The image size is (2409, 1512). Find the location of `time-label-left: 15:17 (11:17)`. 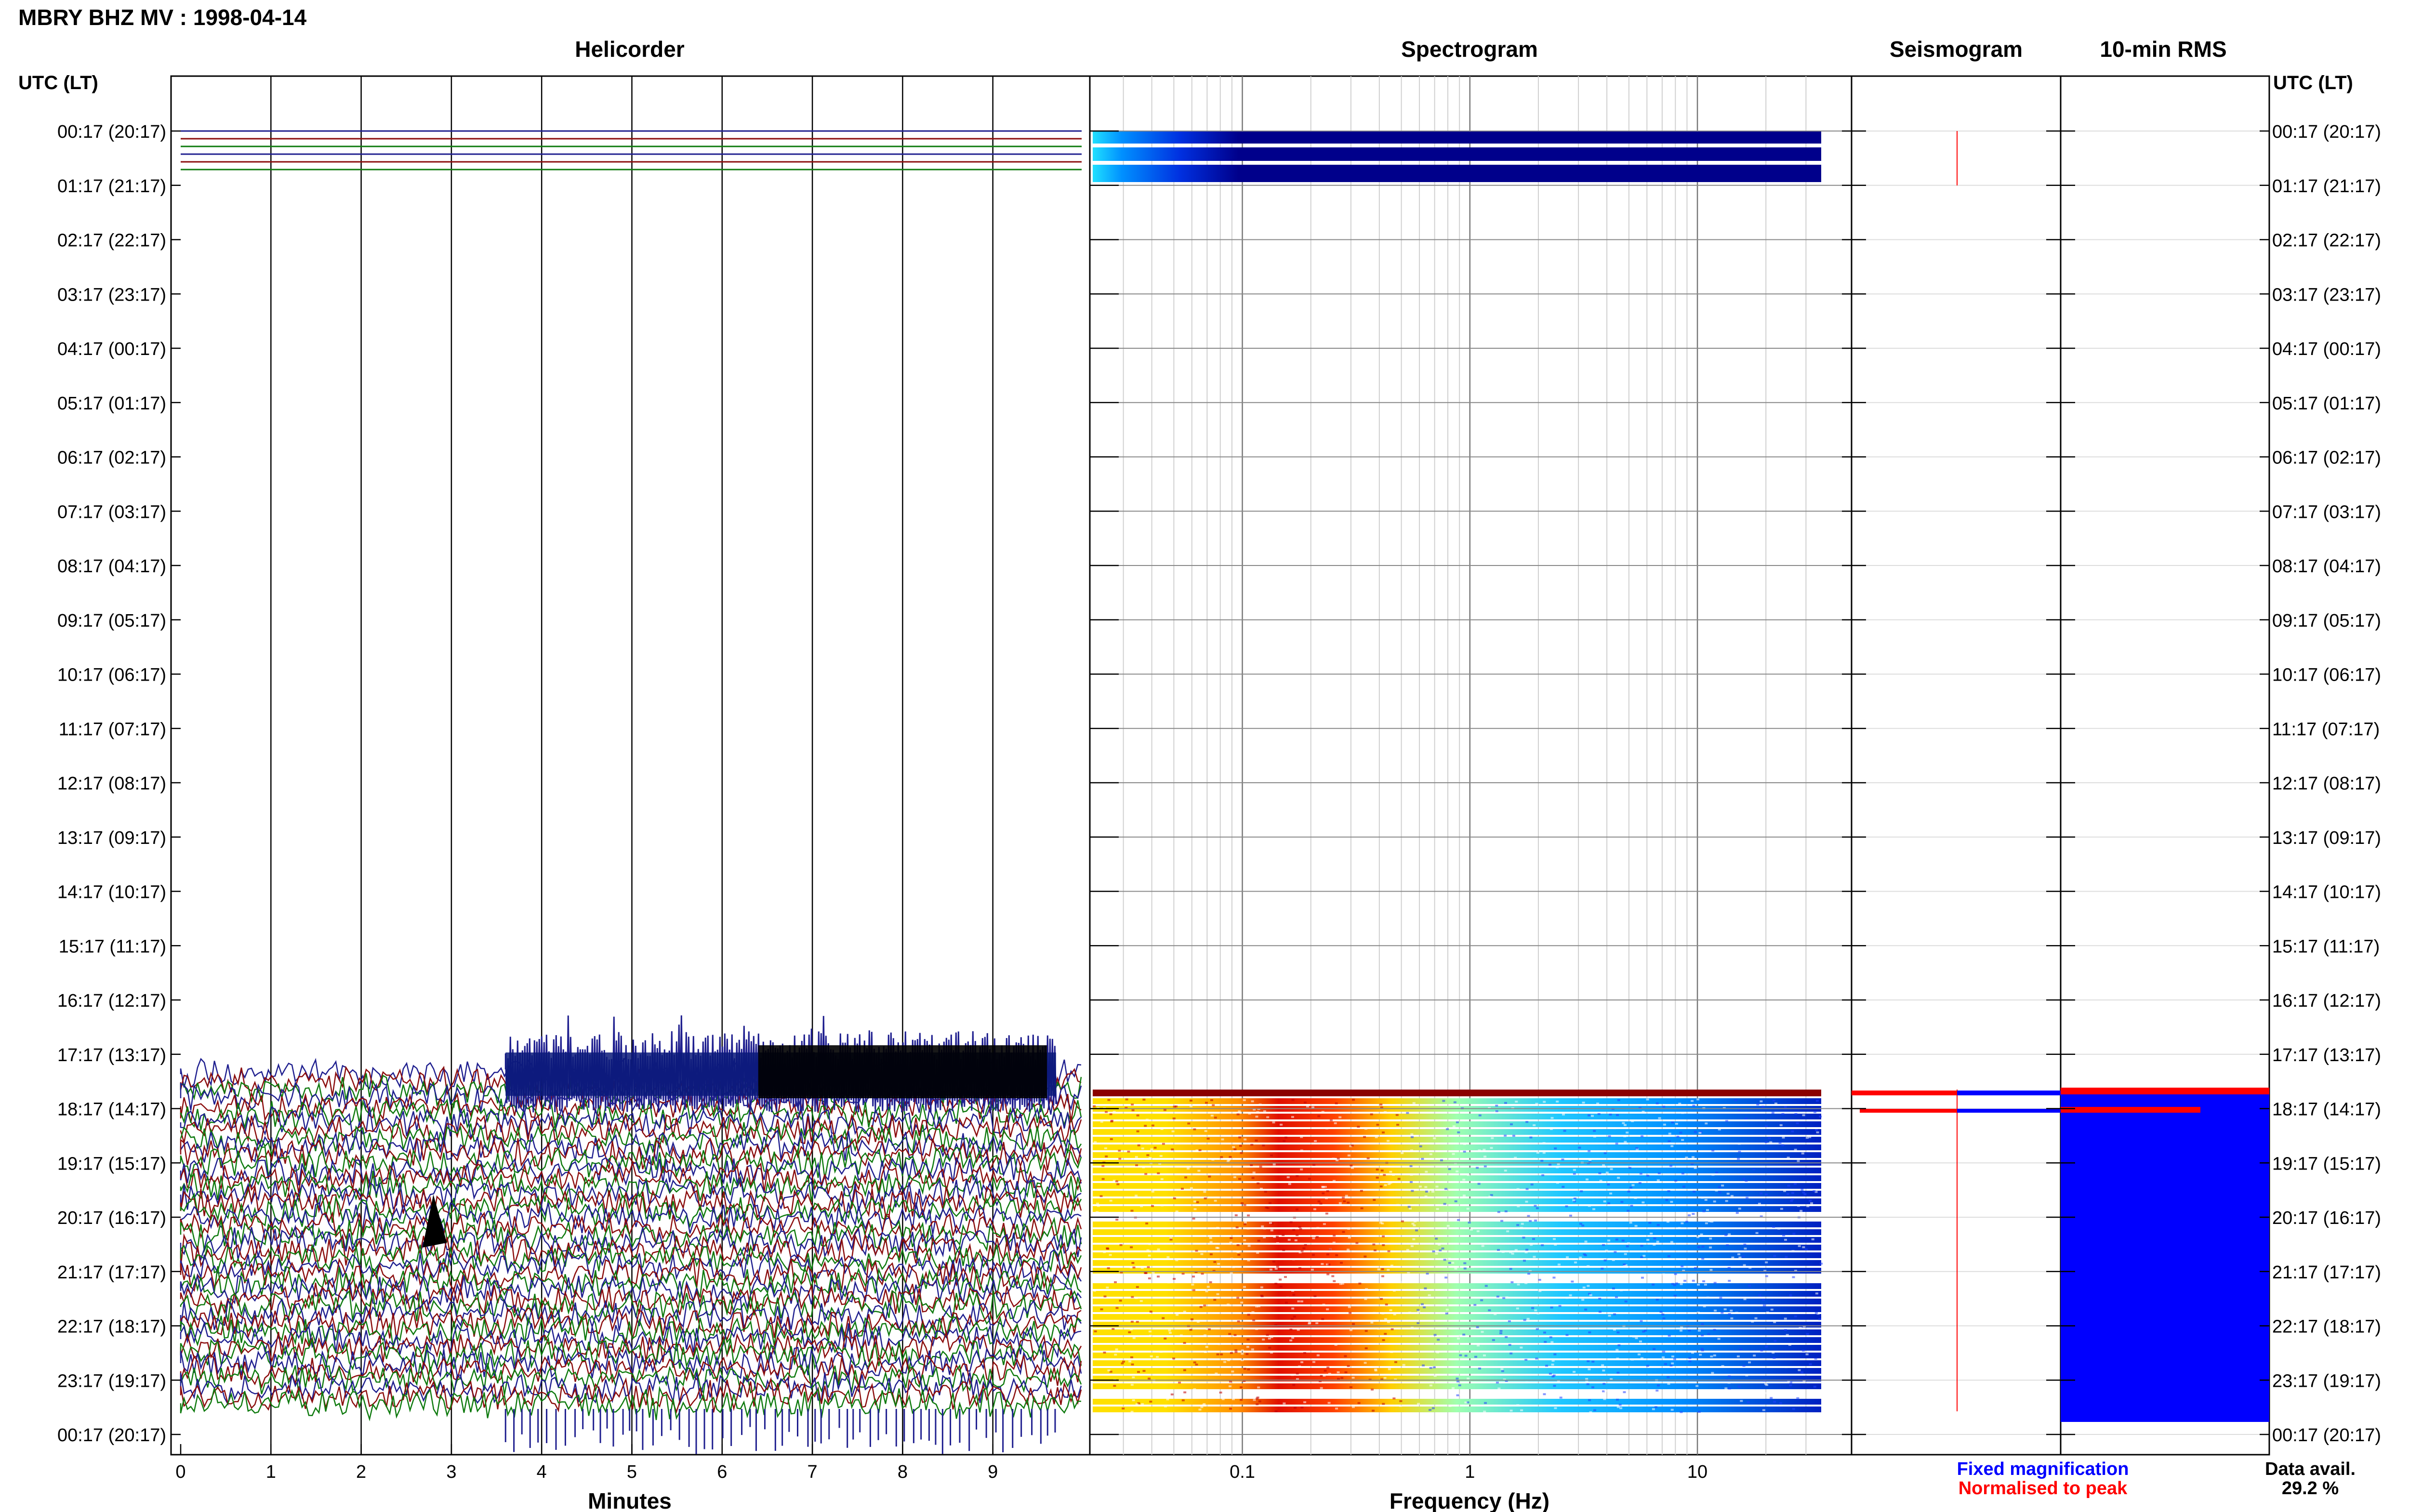

time-label-left: 15:17 (11:17) is located at coordinates (112, 946).